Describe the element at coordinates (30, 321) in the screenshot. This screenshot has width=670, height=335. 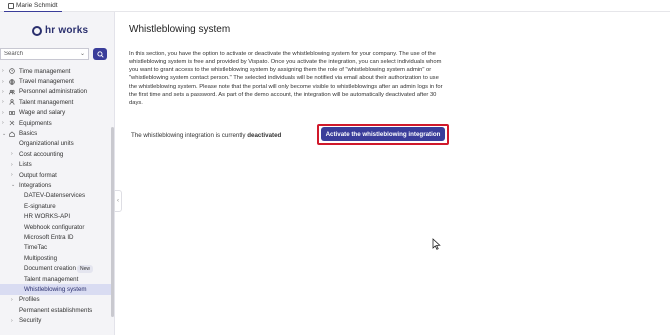
I see `sidebar-item-label: Security` at that location.